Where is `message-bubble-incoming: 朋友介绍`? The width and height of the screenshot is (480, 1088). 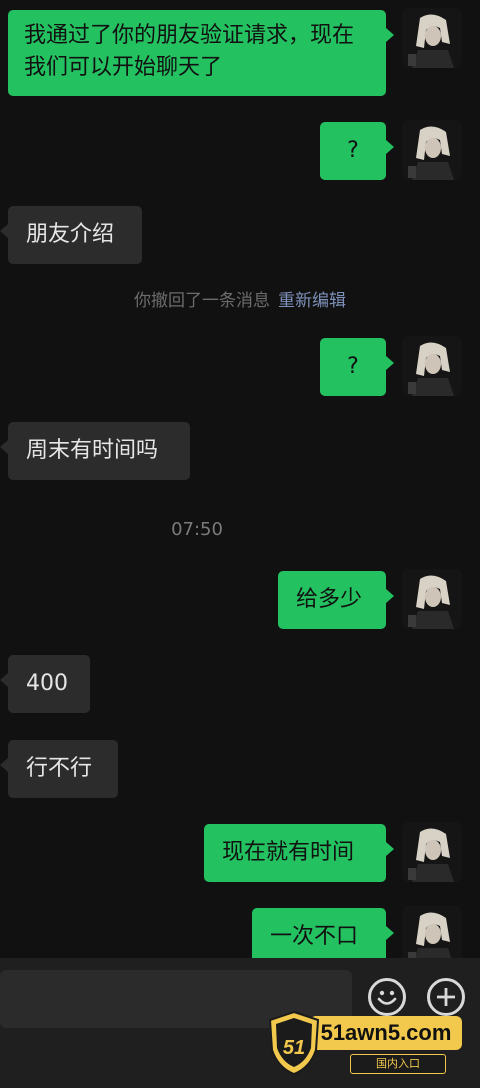 message-bubble-incoming: 朋友介绍 is located at coordinates (71, 235).